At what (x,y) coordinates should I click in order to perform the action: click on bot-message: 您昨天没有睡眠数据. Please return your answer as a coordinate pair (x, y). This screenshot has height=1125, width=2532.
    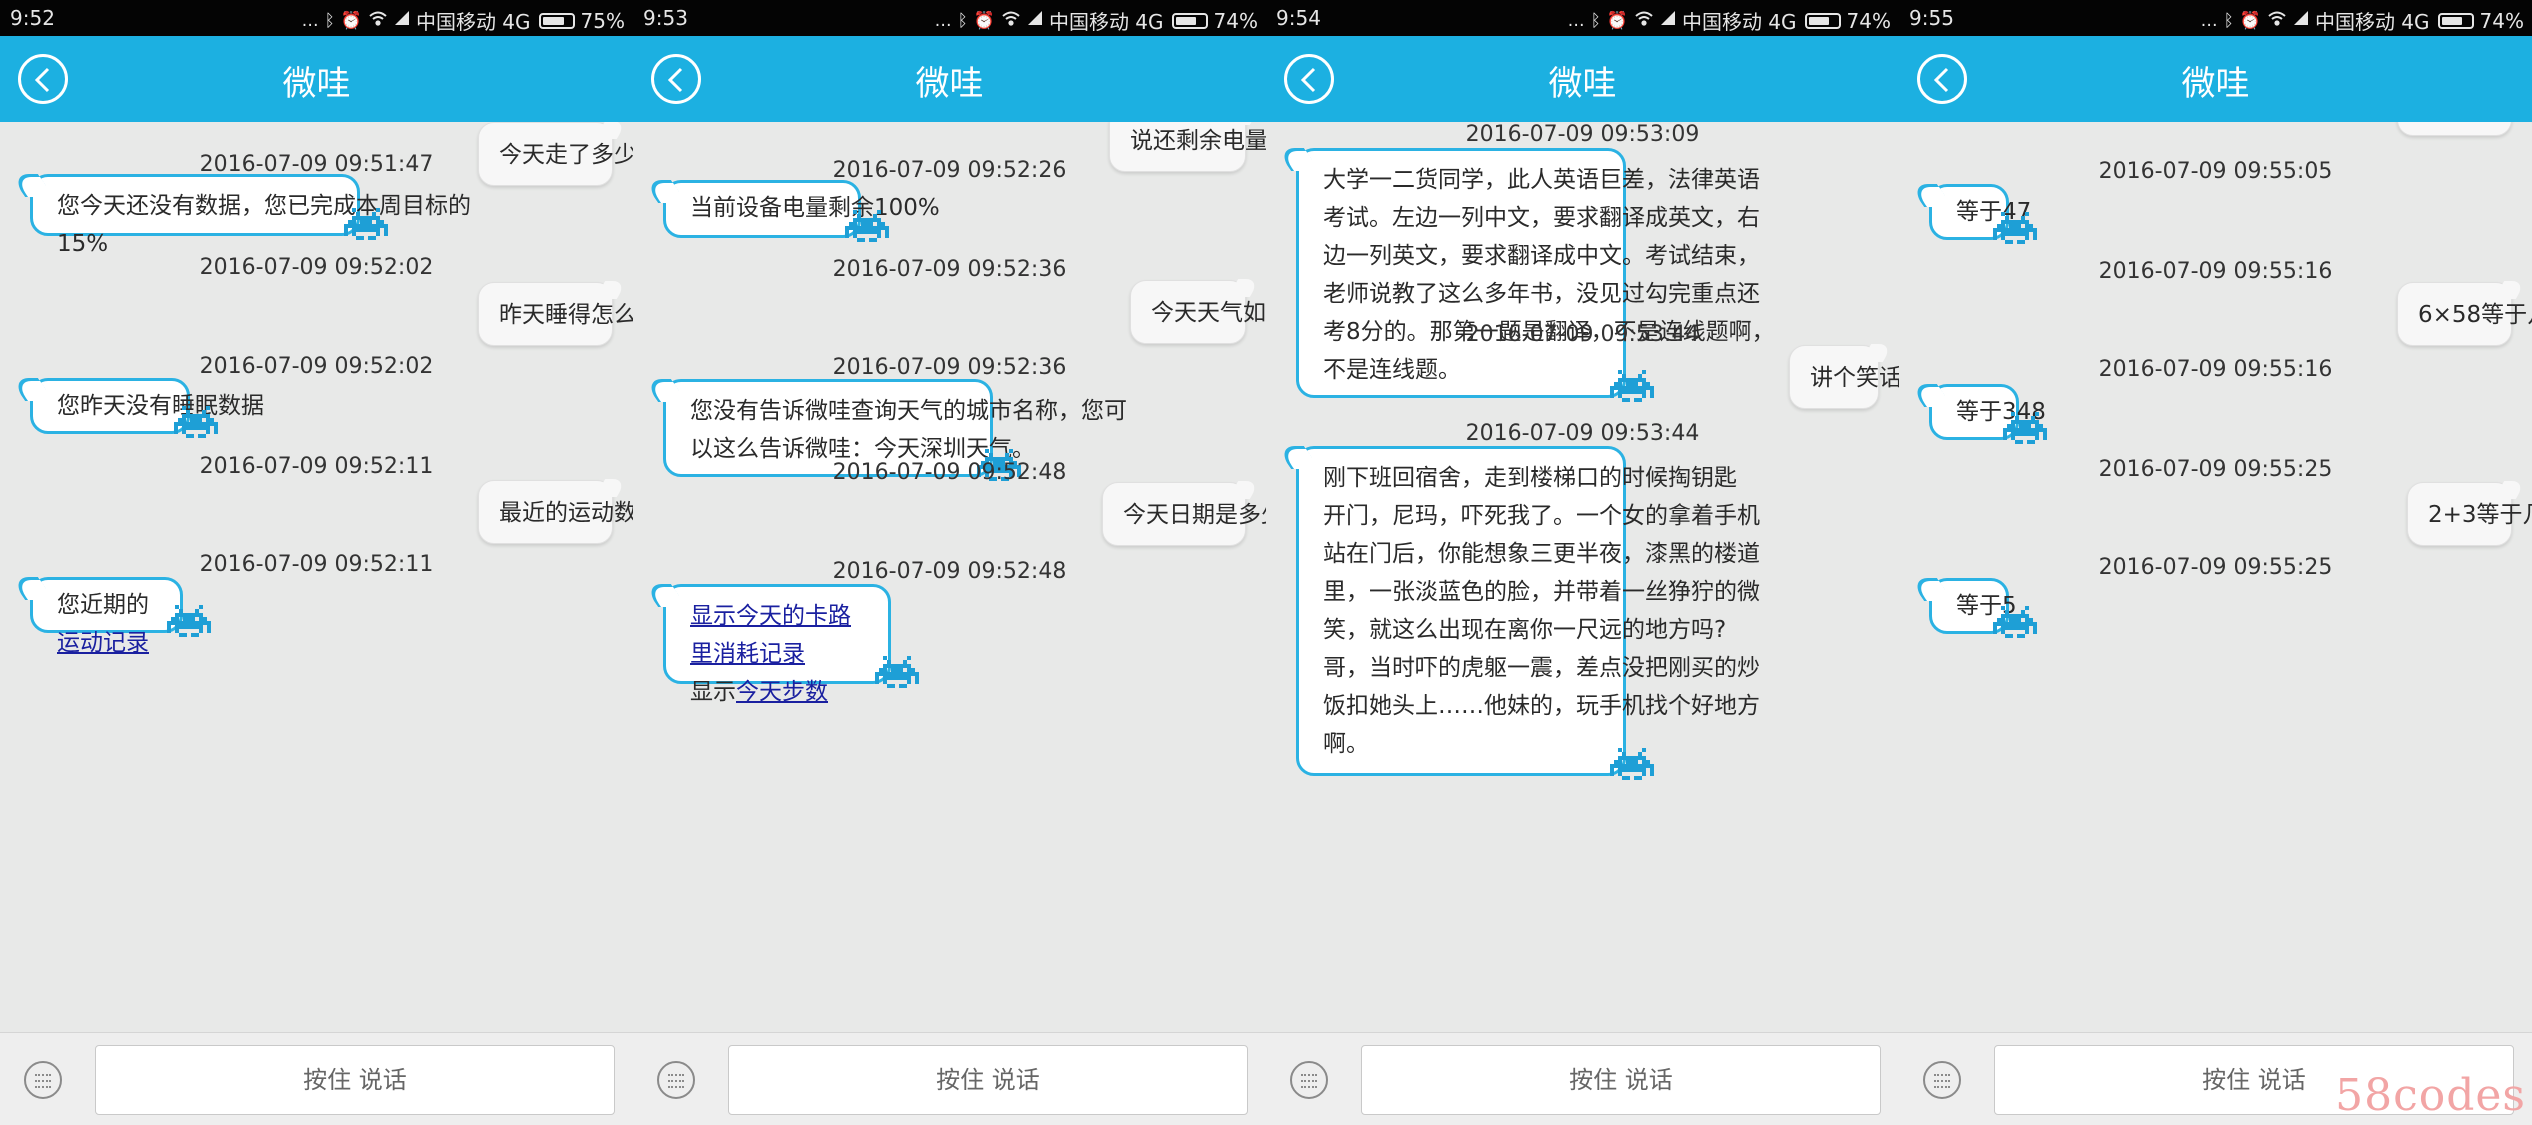
    Looking at the image, I should click on (147, 406).